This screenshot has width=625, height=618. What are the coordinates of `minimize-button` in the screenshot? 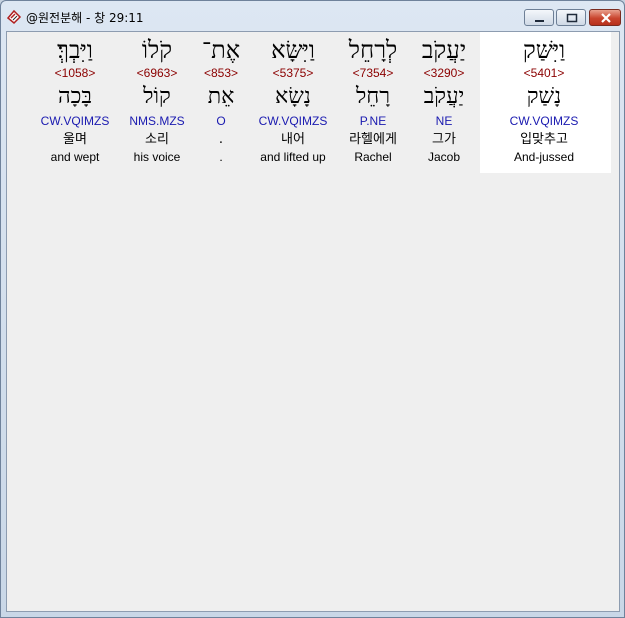 It's located at (539, 17).